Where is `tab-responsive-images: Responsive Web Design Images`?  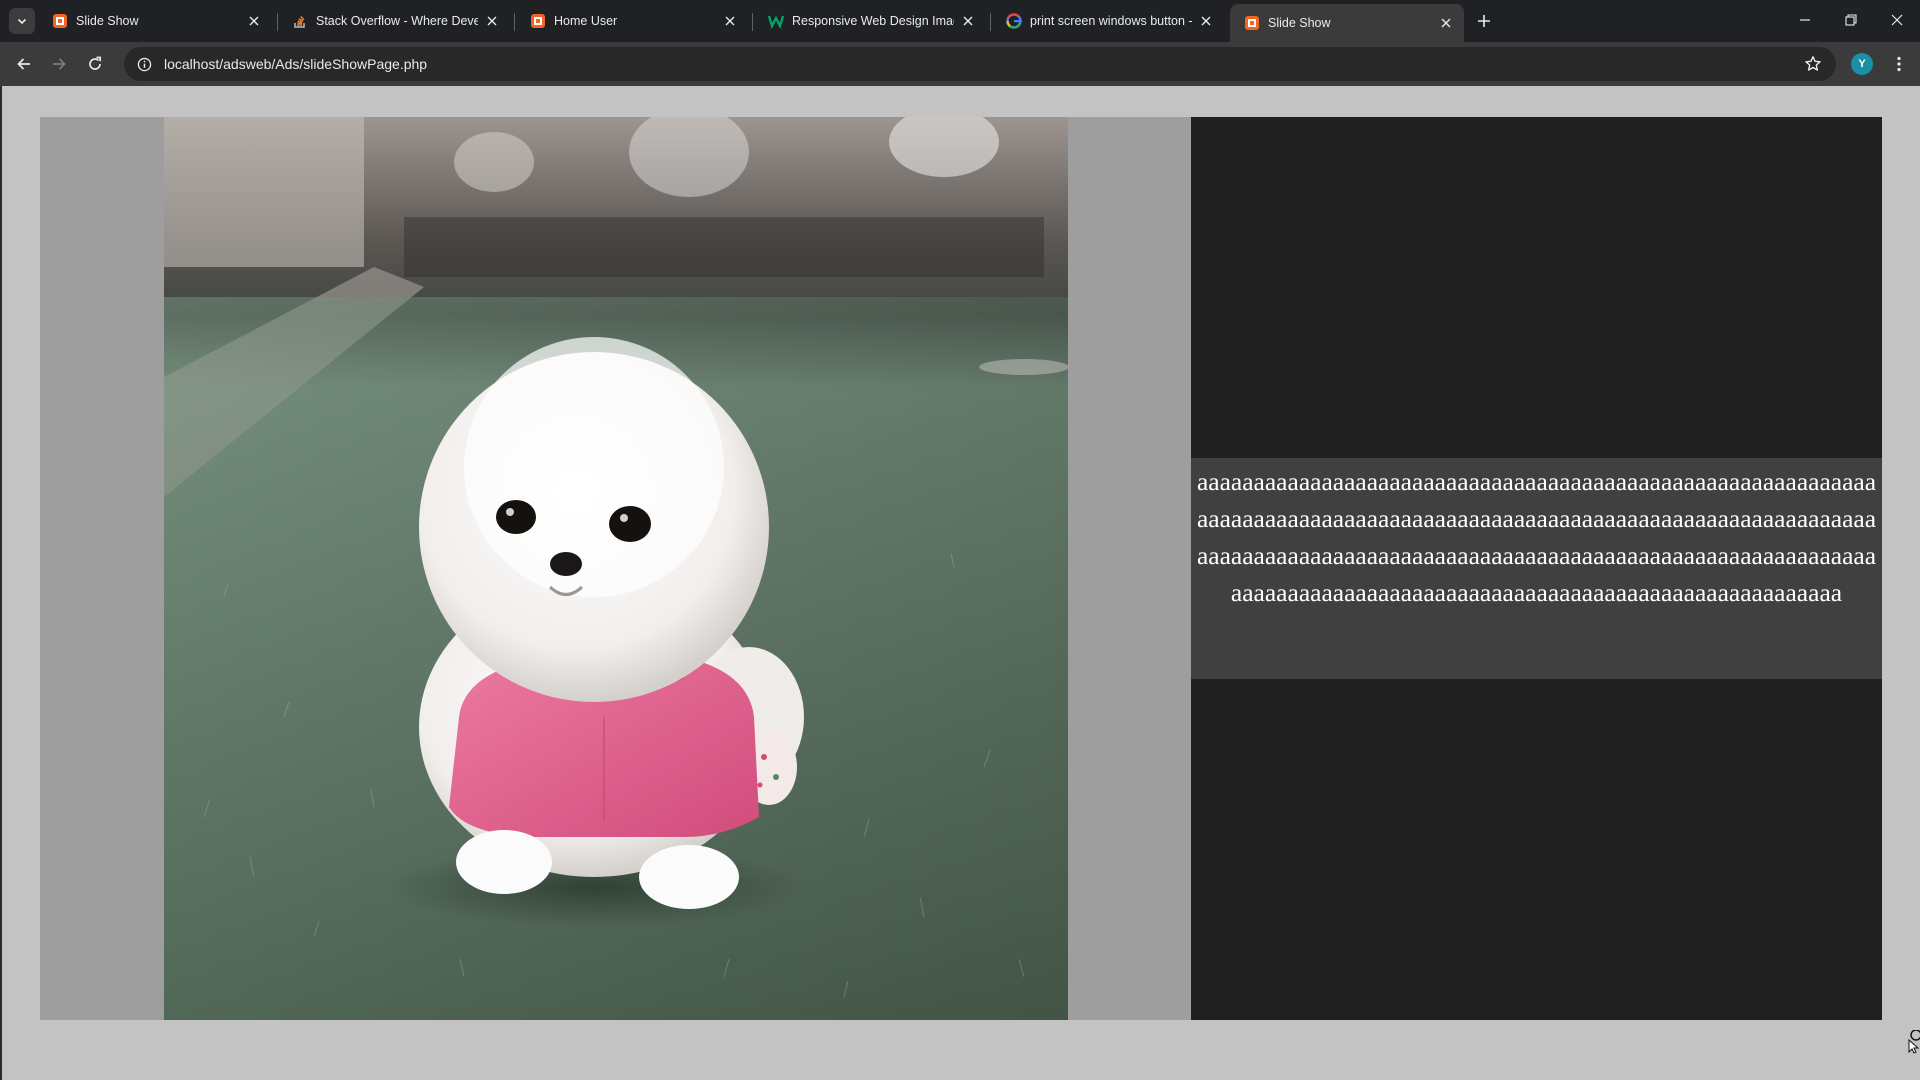 tab-responsive-images: Responsive Web Design Images is located at coordinates (870, 21).